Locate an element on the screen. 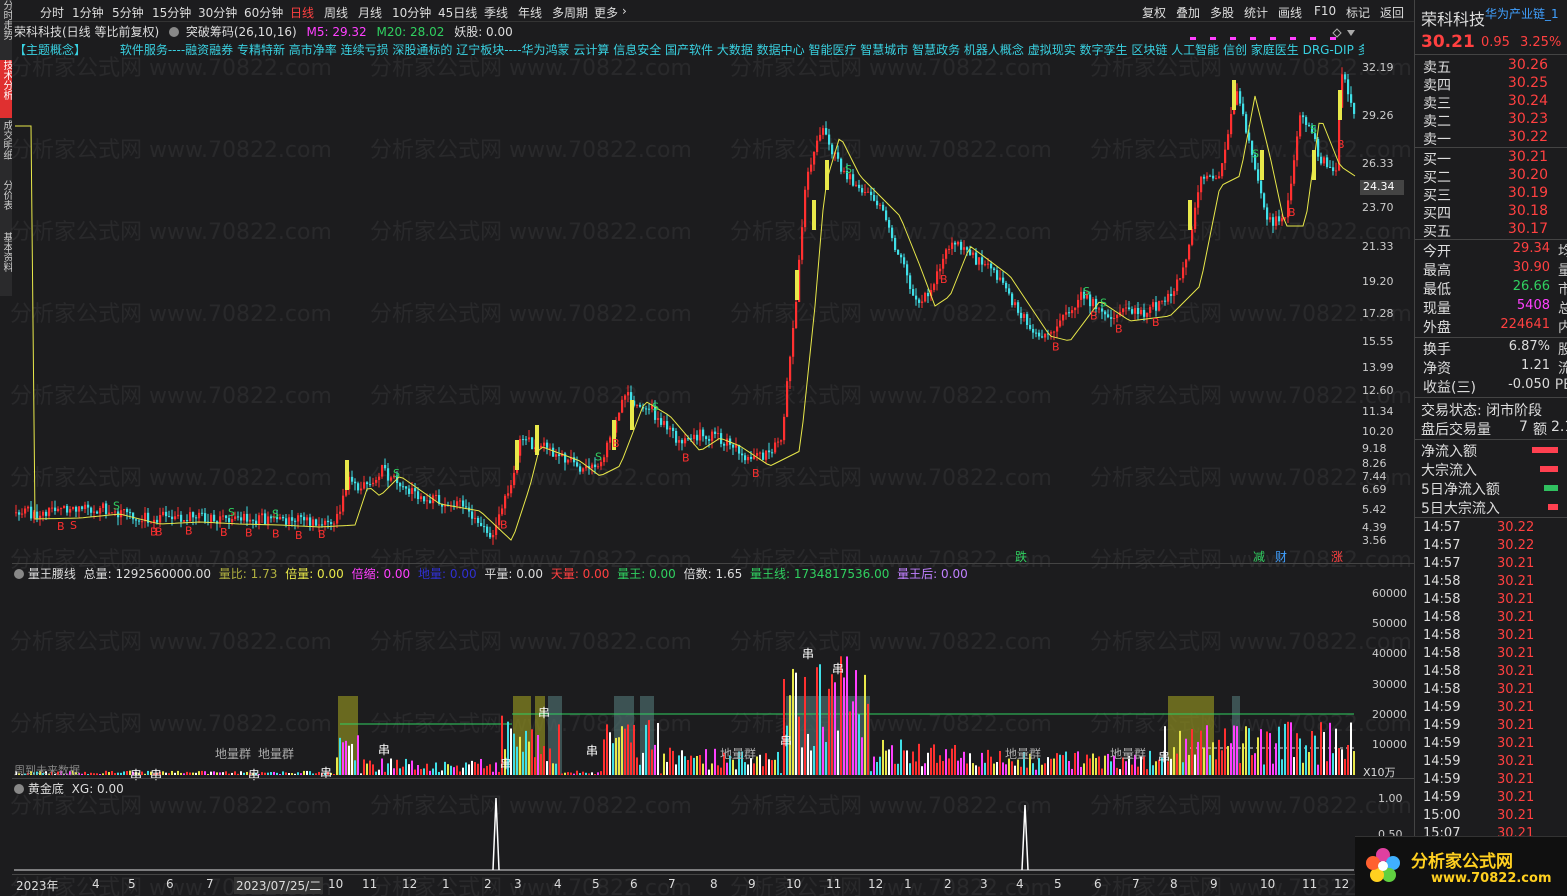 The width and height of the screenshot is (1567, 896). tick-row: 14:59 30.21 is located at coordinates (1493, 709).